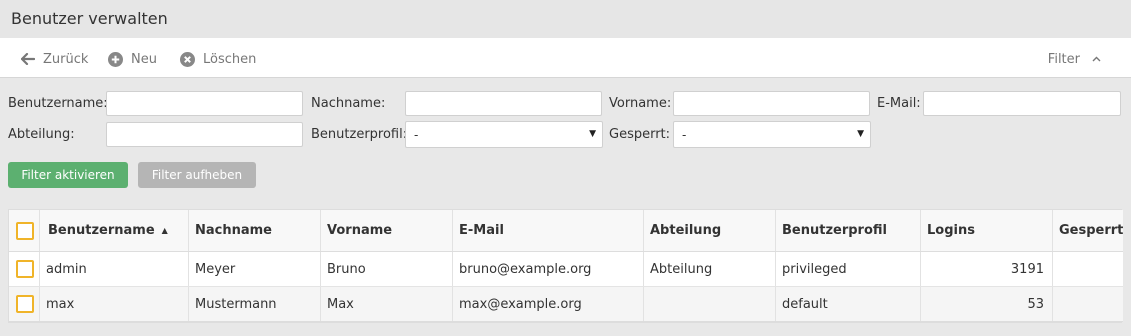 The image size is (1131, 336). I want to click on department-filter-input, so click(204, 134).